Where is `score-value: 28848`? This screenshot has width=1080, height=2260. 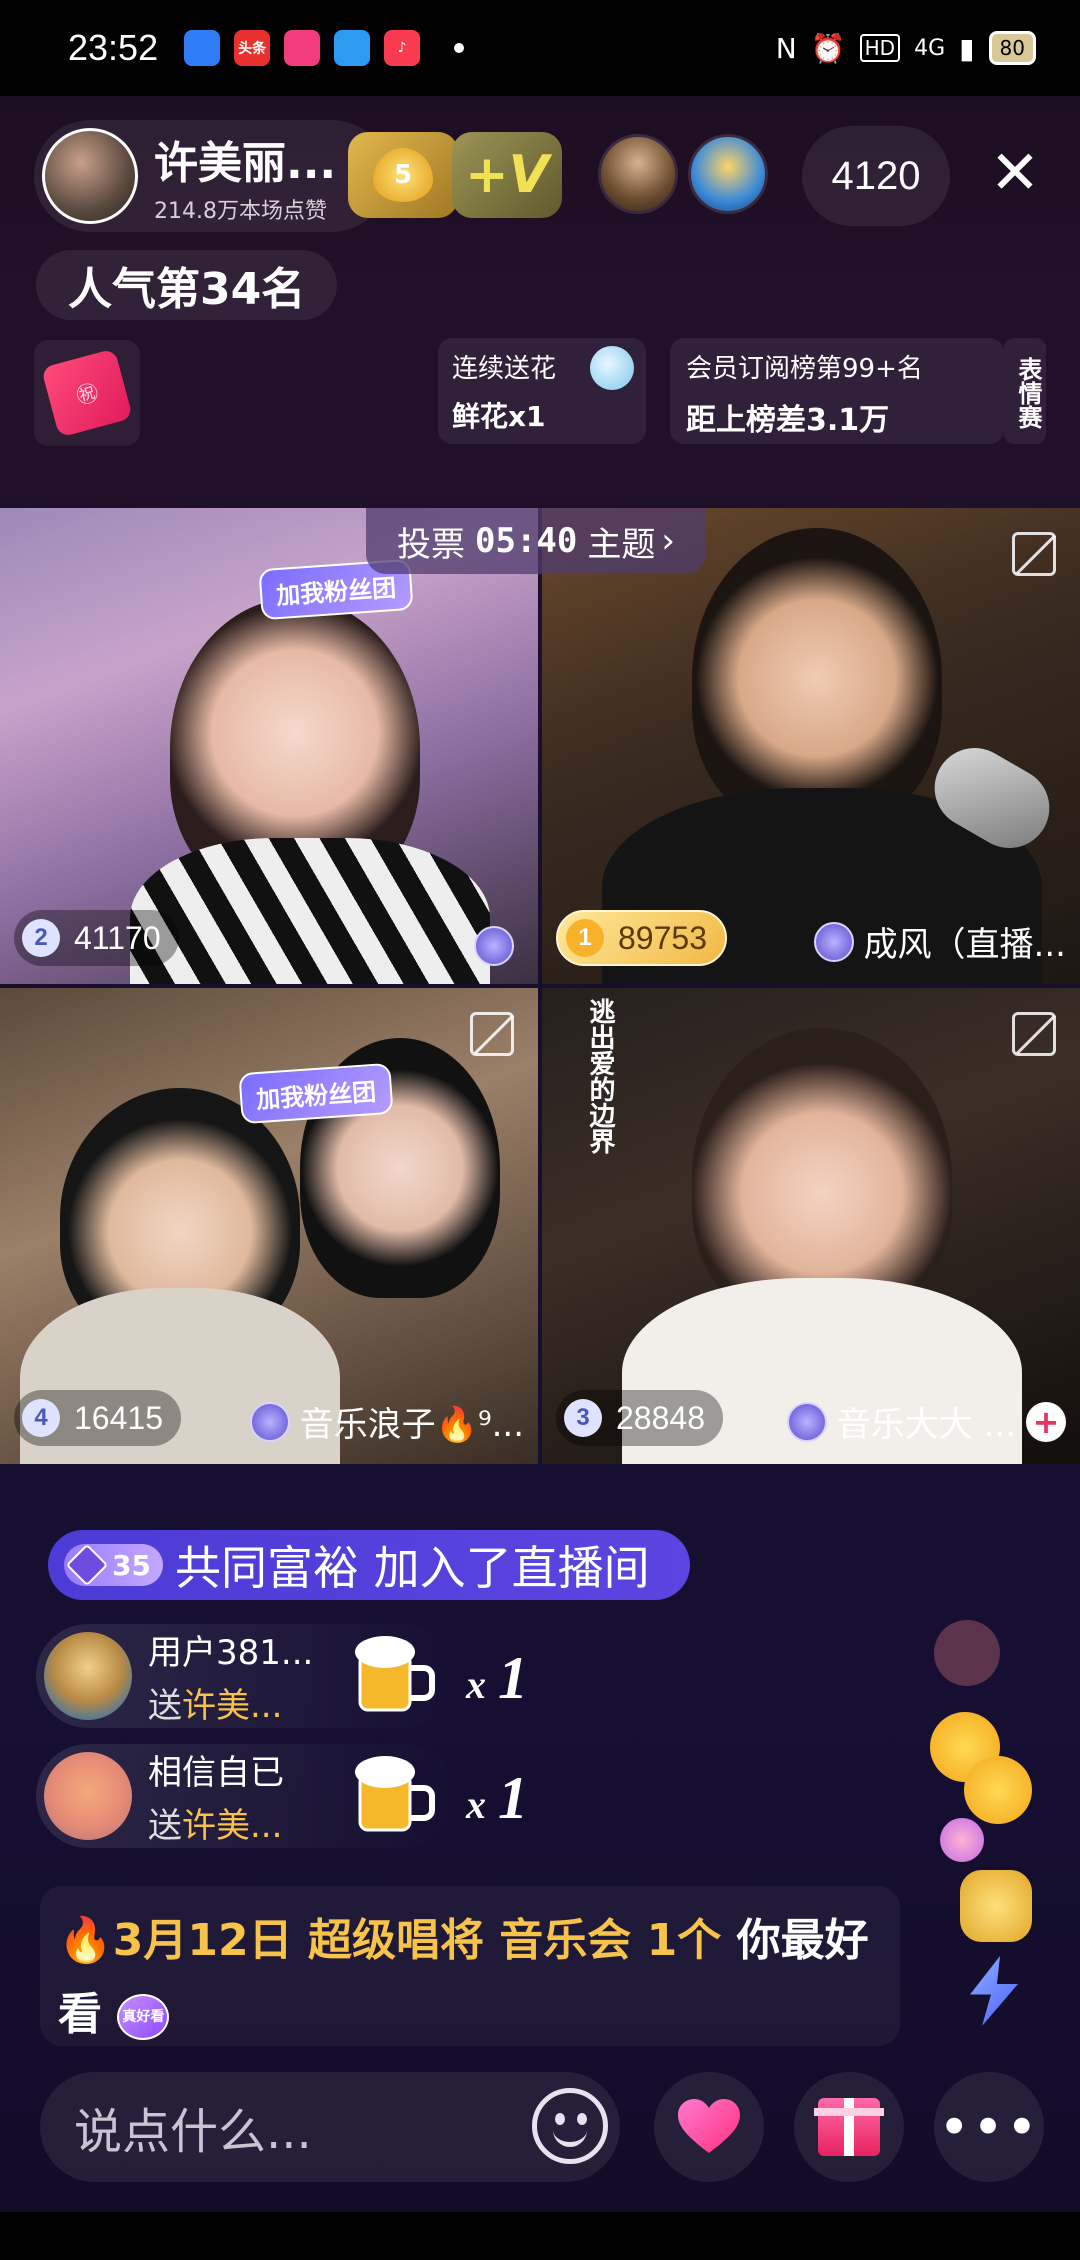 score-value: 28848 is located at coordinates (660, 1417).